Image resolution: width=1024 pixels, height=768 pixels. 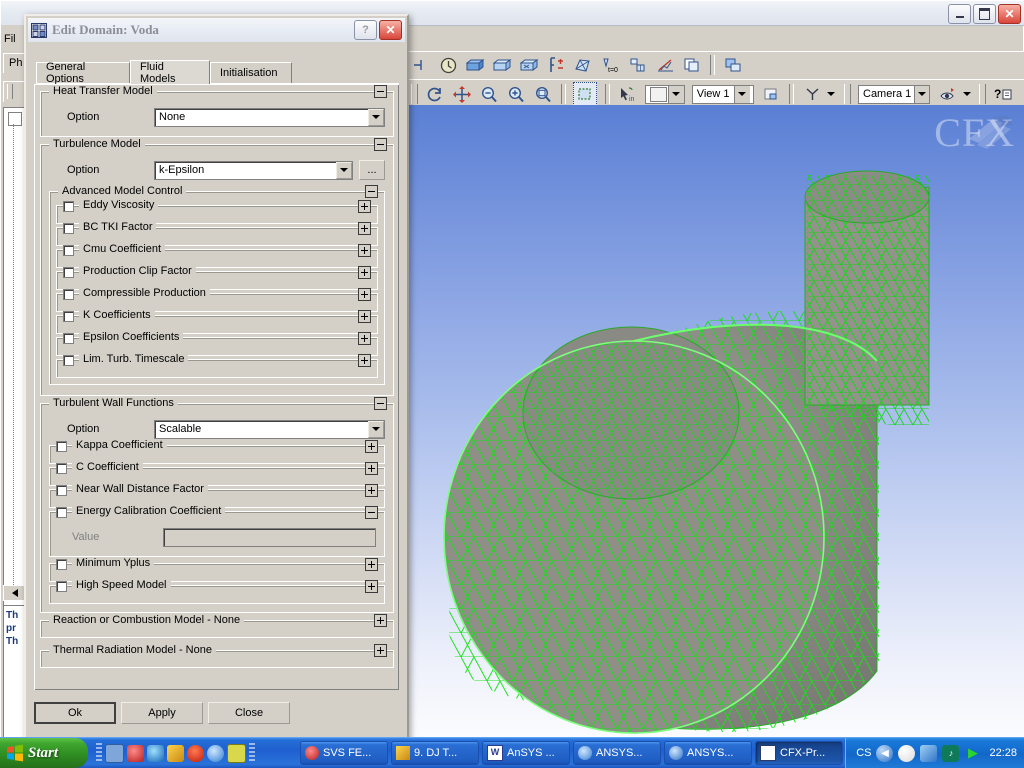 What do you see at coordinates (68, 316) in the screenshot?
I see `k-coefficients-checkbox` at bounding box center [68, 316].